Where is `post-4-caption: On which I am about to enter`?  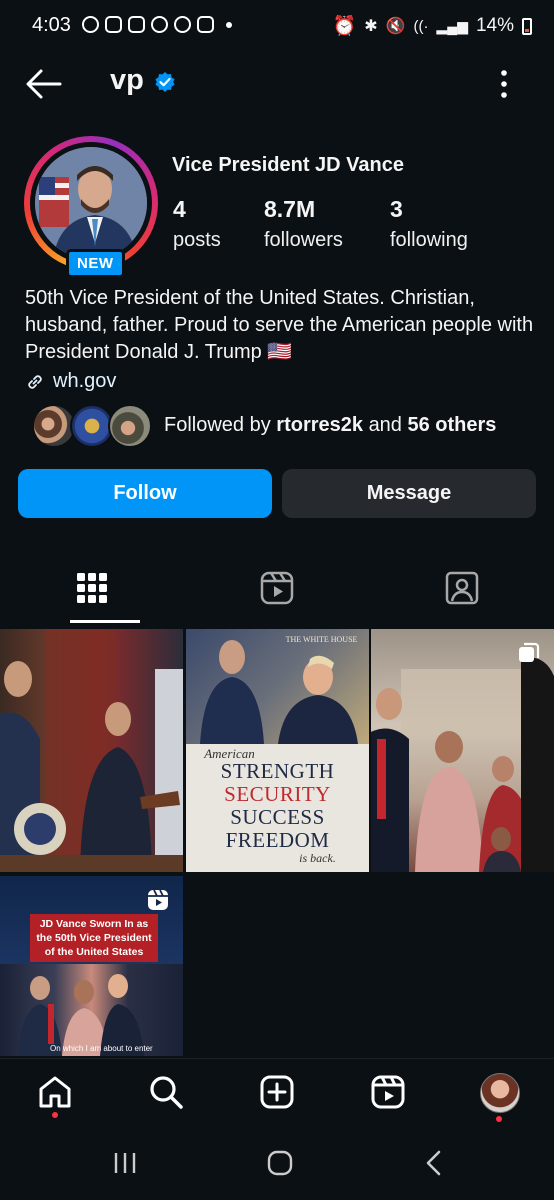 post-4-caption: On which I am about to enter is located at coordinates (101, 1048).